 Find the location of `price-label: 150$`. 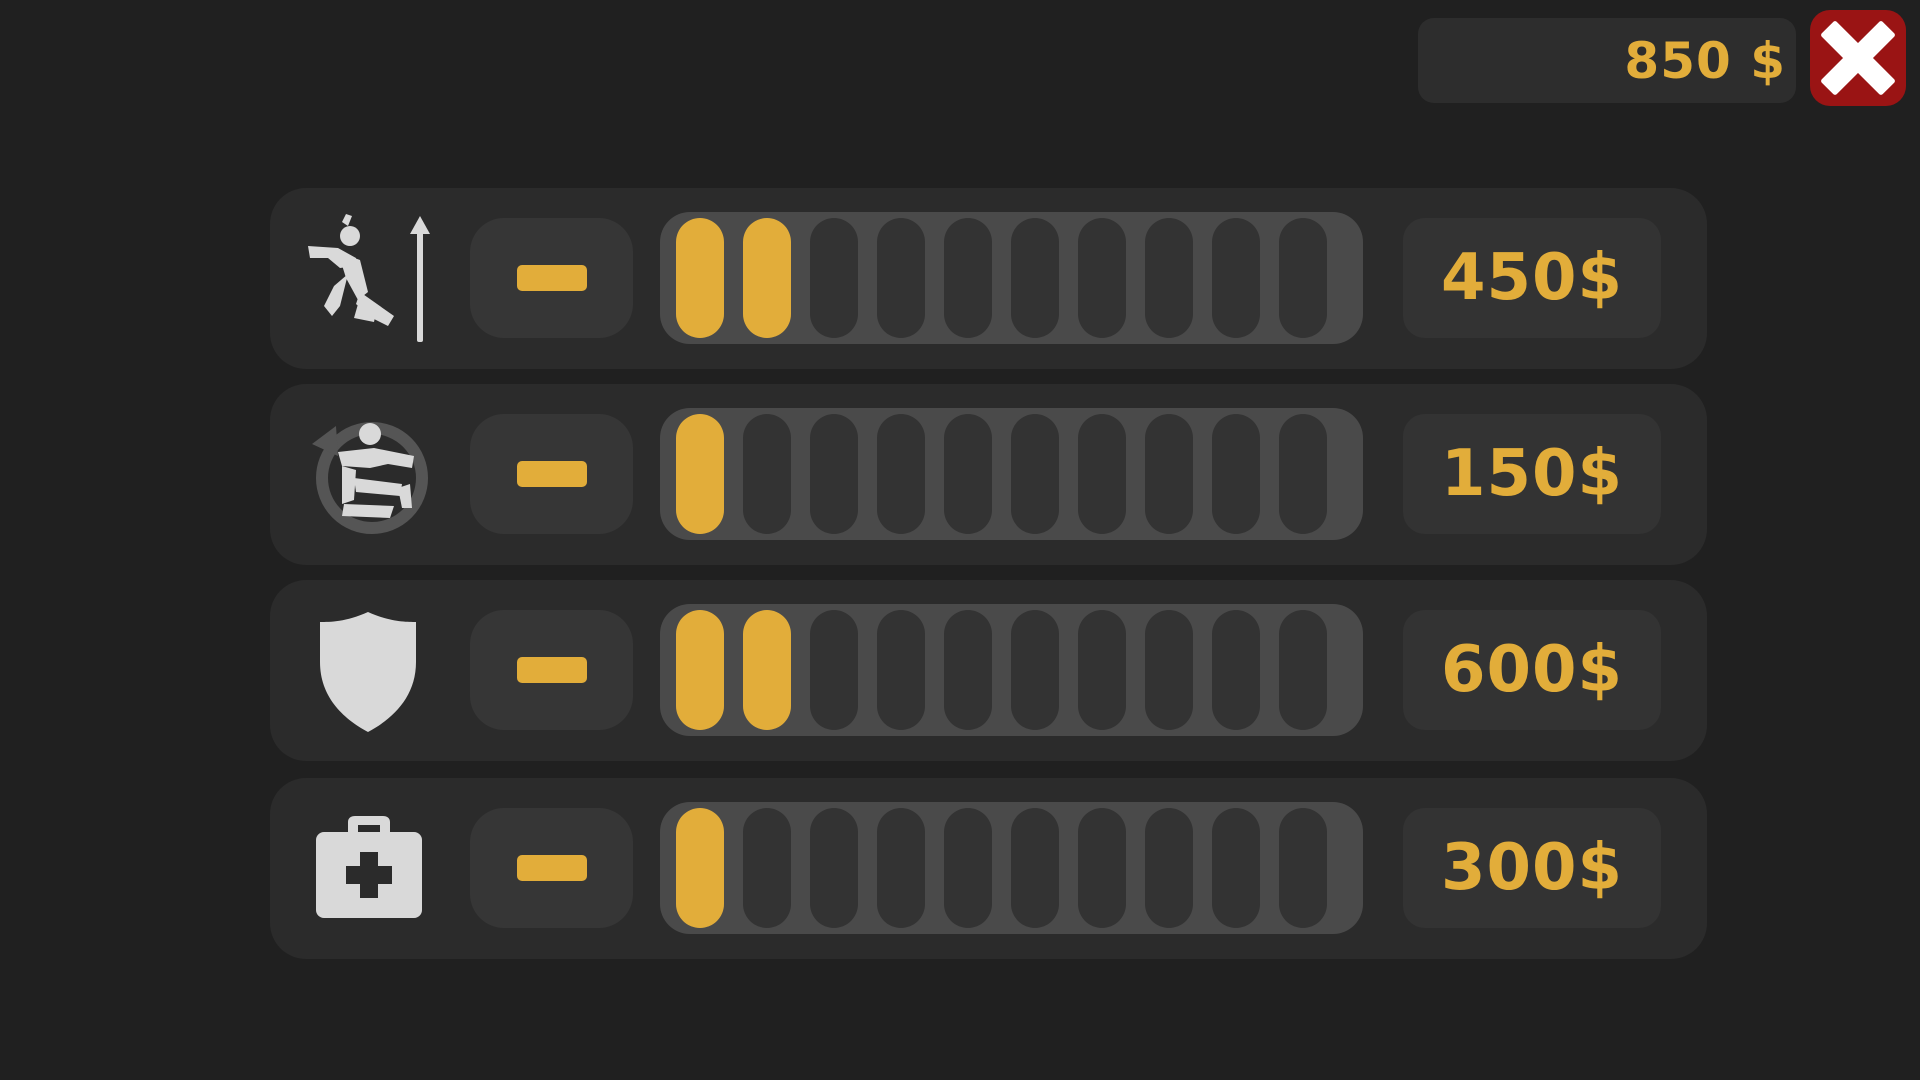

price-label: 150$ is located at coordinates (1532, 474).